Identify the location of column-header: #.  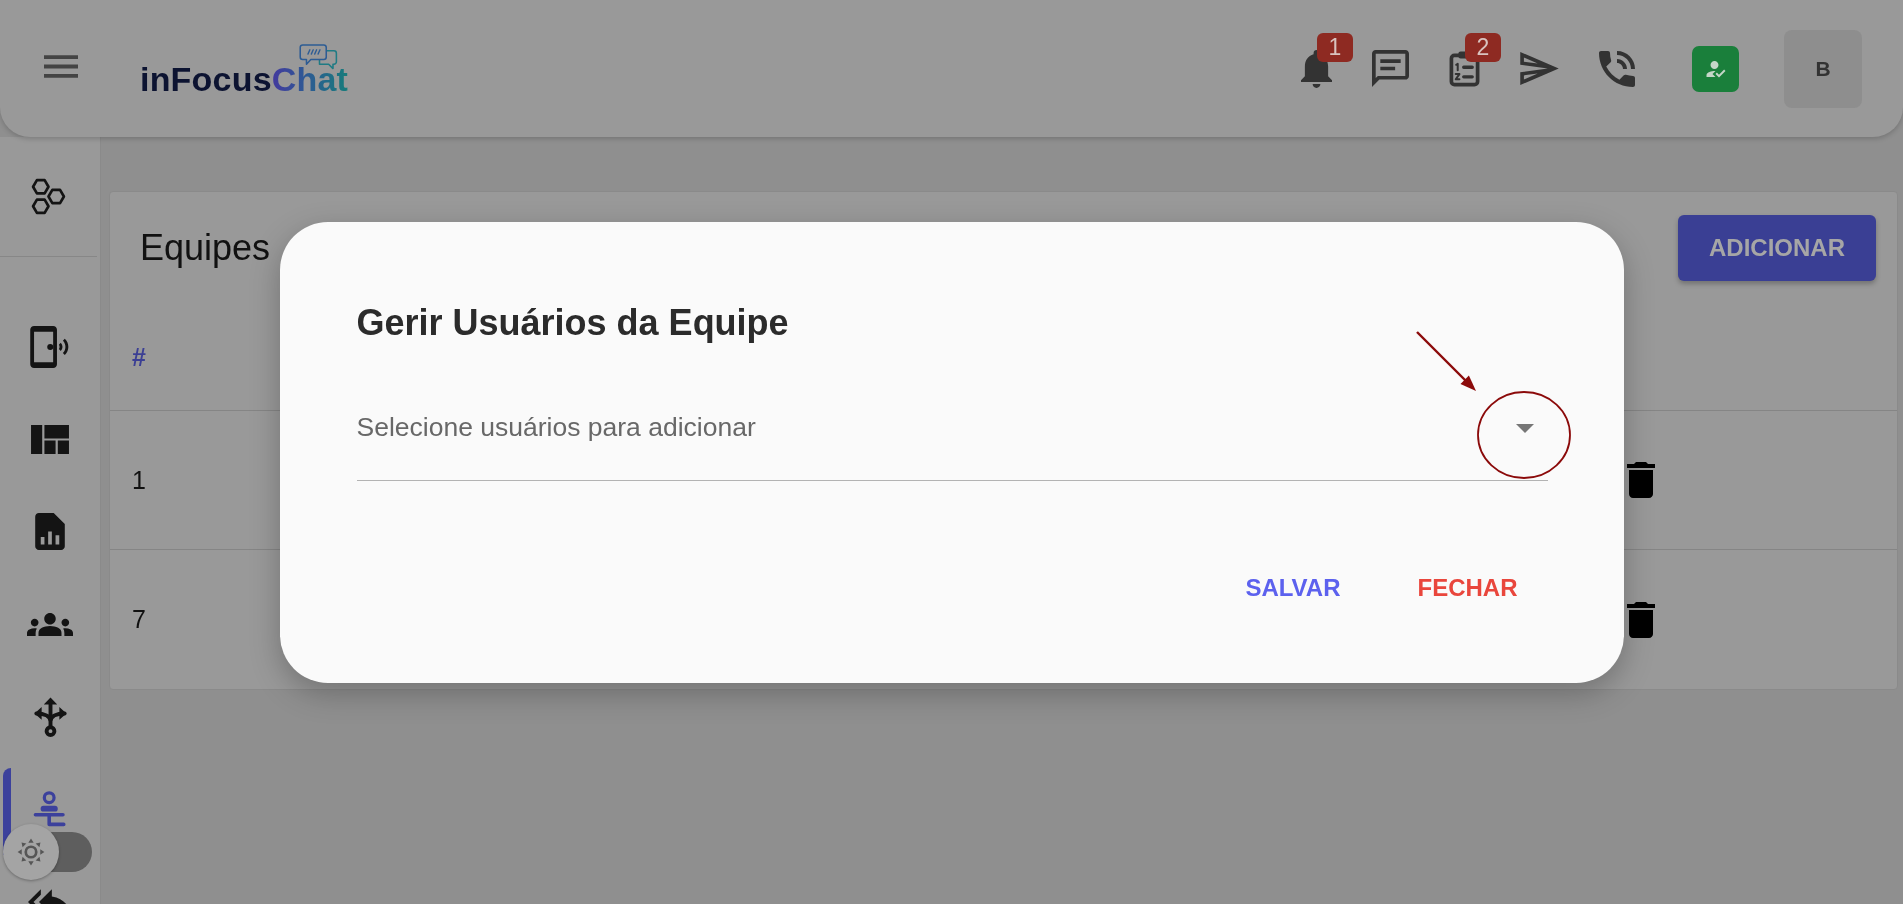
(139, 357).